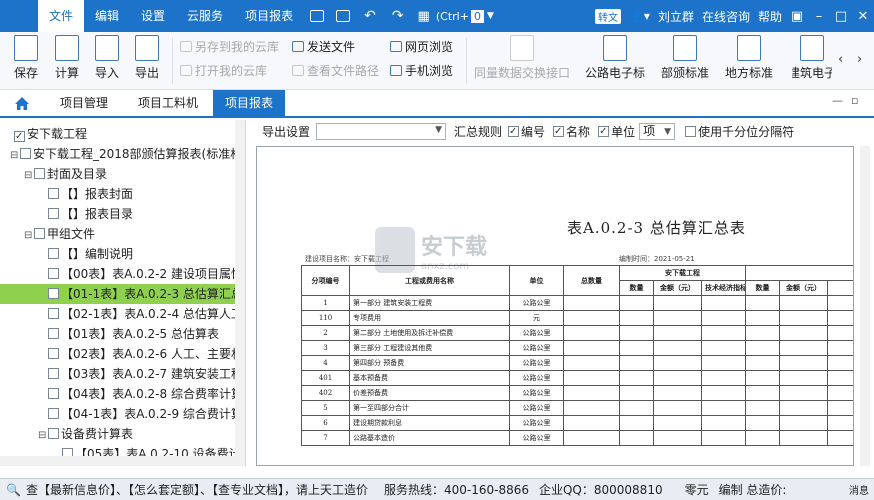 The height and width of the screenshot is (500, 874). I want to click on dept-standard-button: 部颁标准, so click(685, 58).